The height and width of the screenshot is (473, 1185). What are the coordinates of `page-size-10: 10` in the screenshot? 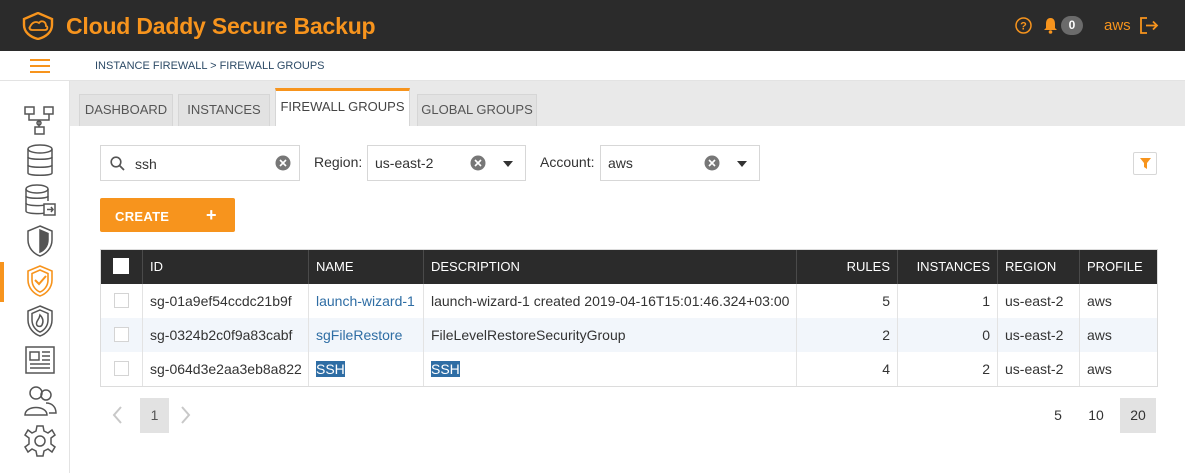 It's located at (1096, 415).